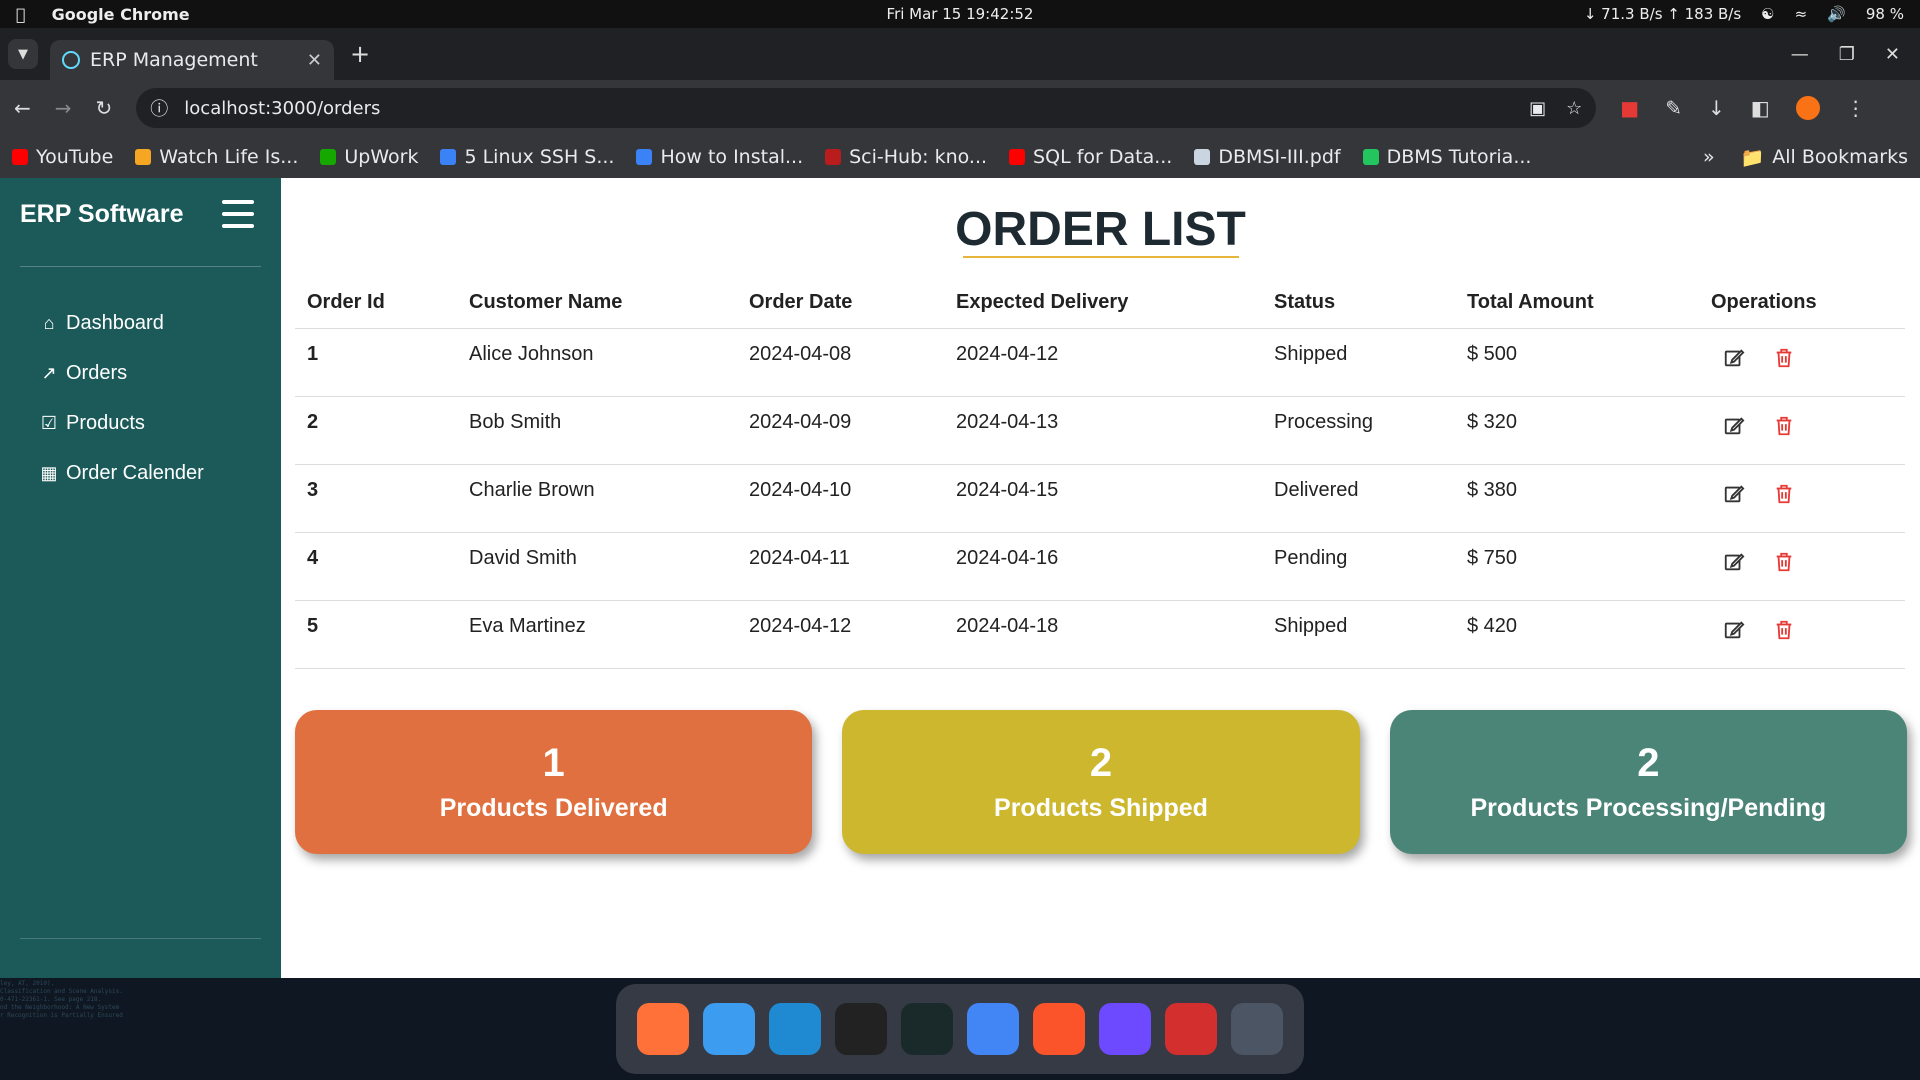 Image resolution: width=1920 pixels, height=1080 pixels. What do you see at coordinates (1856, 108) in the screenshot?
I see `menu-kebab-icon: ⋮` at bounding box center [1856, 108].